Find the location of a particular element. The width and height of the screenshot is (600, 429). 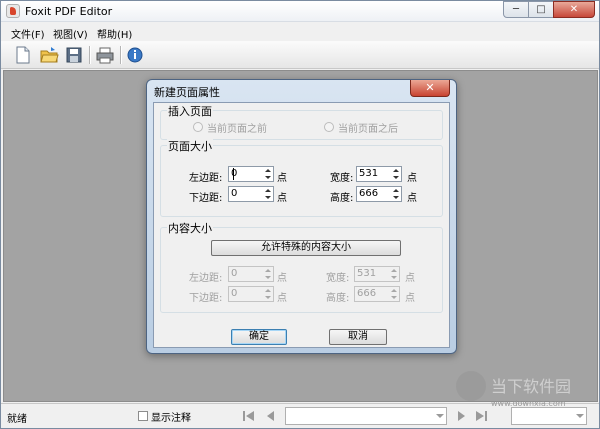

caption-buttons: ─ □ ✕ is located at coordinates (549, 9).